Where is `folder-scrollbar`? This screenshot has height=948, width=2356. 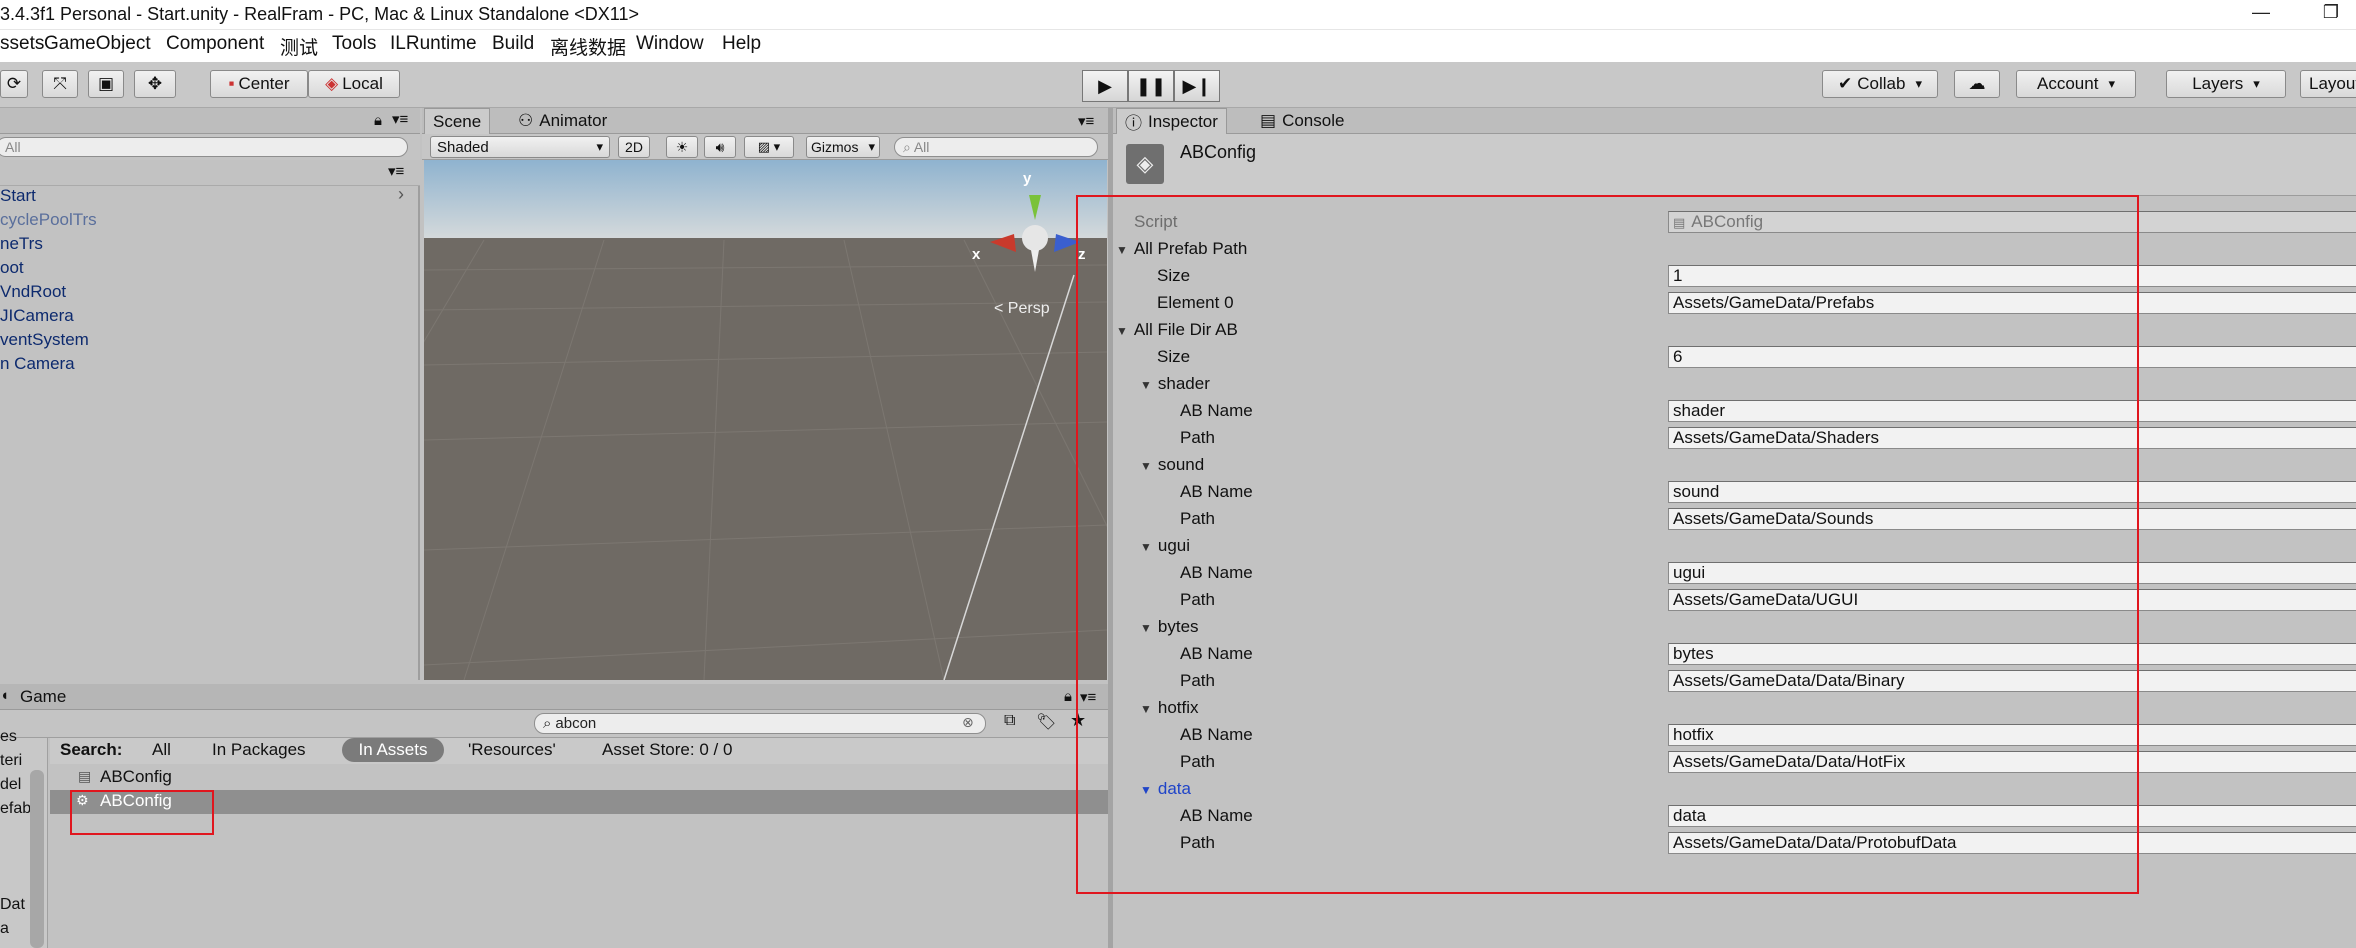
folder-scrollbar is located at coordinates (37, 859).